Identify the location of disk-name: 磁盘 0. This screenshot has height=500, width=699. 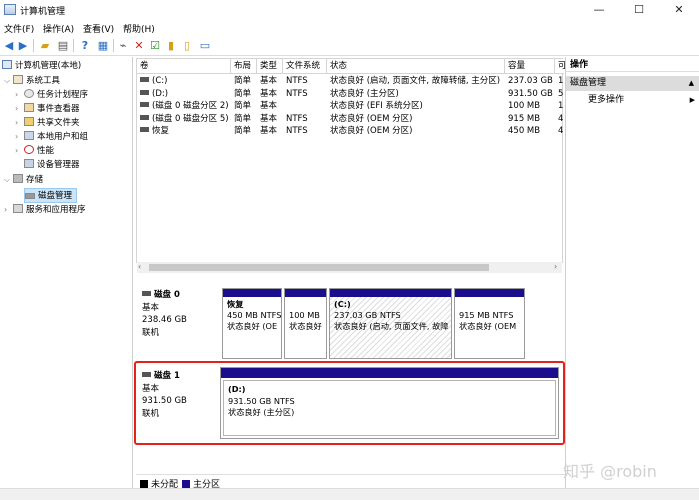
(167, 295).